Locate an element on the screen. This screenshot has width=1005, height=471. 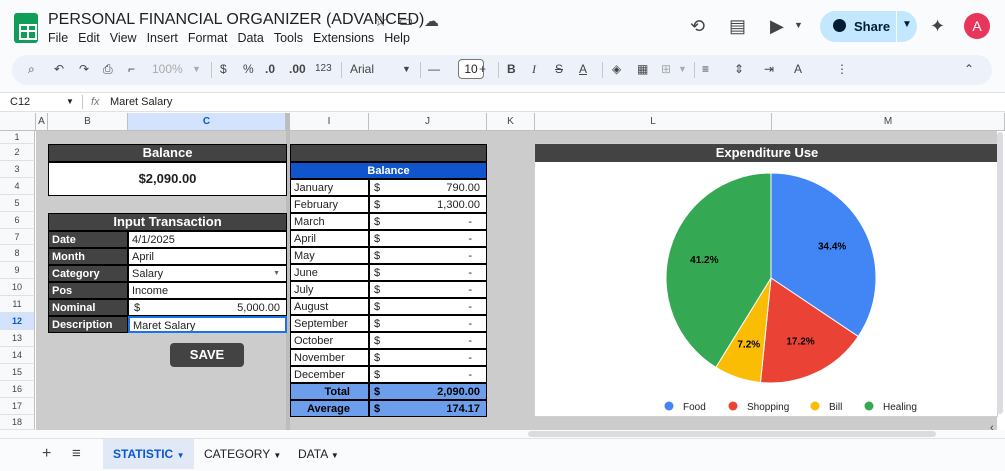
legend-item-shopping: Shopping is located at coordinates (759, 407).